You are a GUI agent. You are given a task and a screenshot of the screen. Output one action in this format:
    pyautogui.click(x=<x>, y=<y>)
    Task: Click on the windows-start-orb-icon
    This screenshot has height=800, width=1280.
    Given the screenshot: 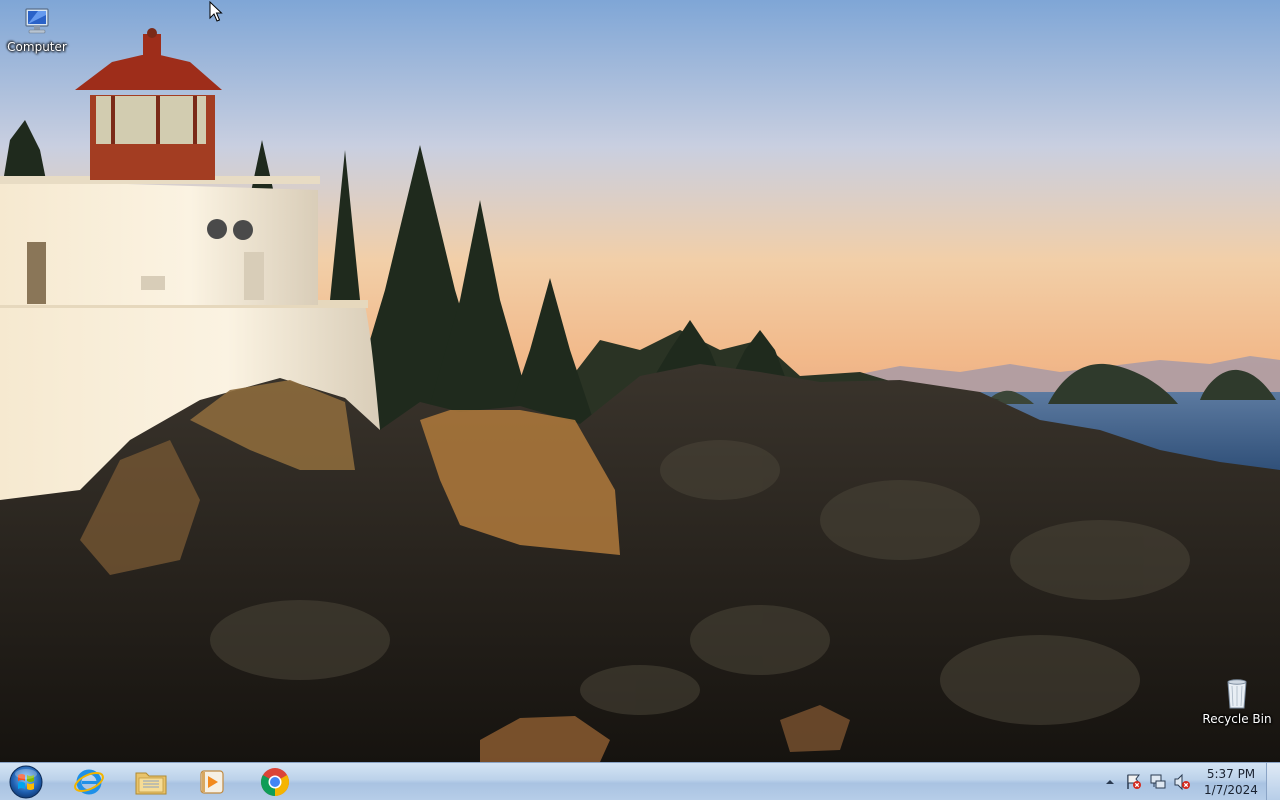 What is the action you would take?
    pyautogui.click(x=26, y=782)
    